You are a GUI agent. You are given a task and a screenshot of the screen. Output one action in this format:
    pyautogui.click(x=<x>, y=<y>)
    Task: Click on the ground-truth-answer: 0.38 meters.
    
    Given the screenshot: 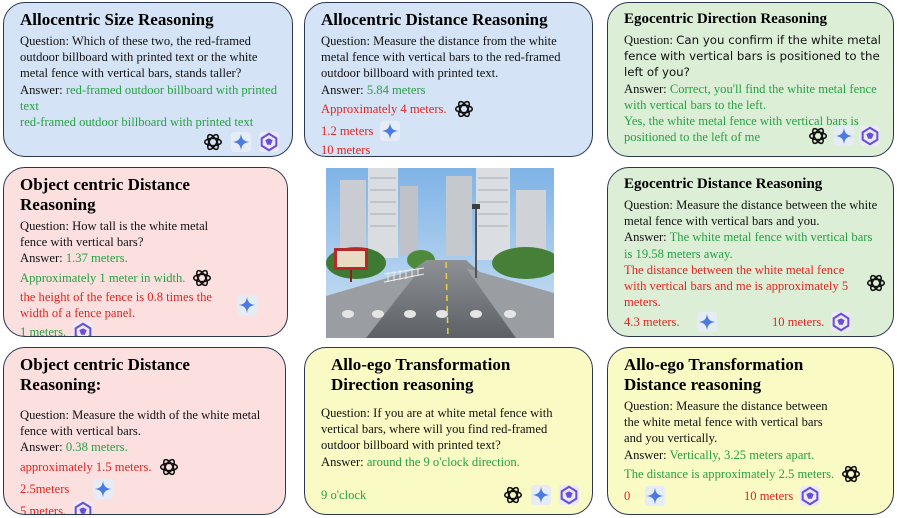 What is the action you would take?
    pyautogui.click(x=96, y=447)
    